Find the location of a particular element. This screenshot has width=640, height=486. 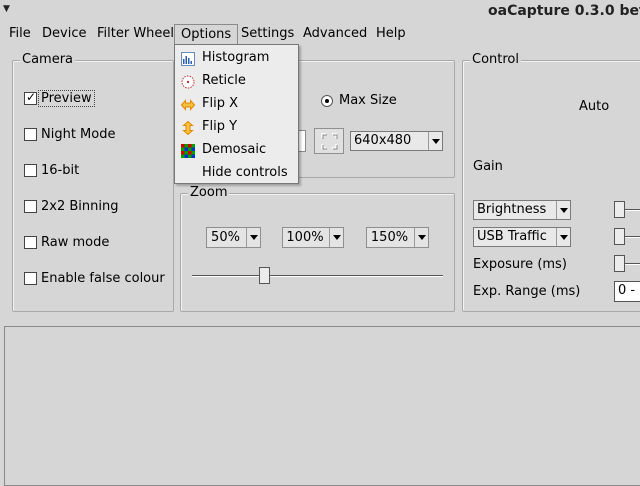

binning-checkbox is located at coordinates (30, 206).